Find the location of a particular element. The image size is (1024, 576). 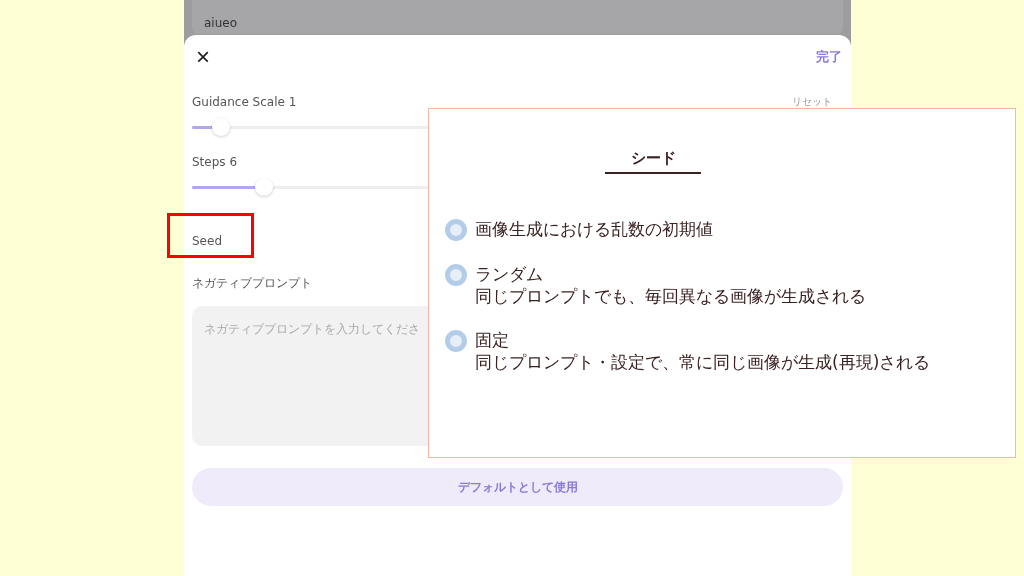

close-button: × is located at coordinates (203, 57).